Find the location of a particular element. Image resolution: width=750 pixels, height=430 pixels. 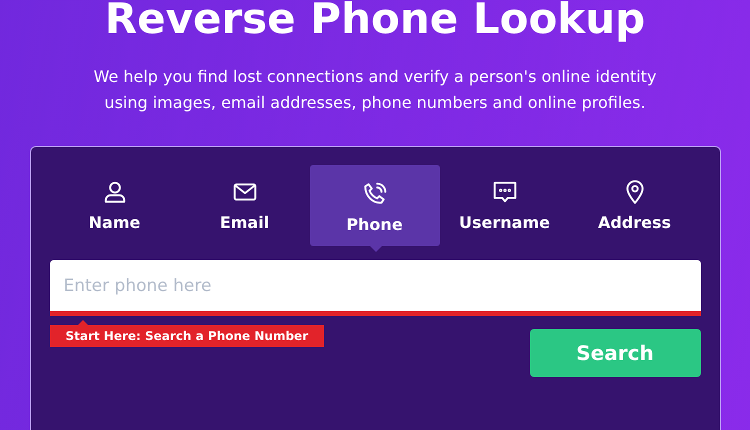

page-title: Reverse Phone Lookup is located at coordinates (375, 21).